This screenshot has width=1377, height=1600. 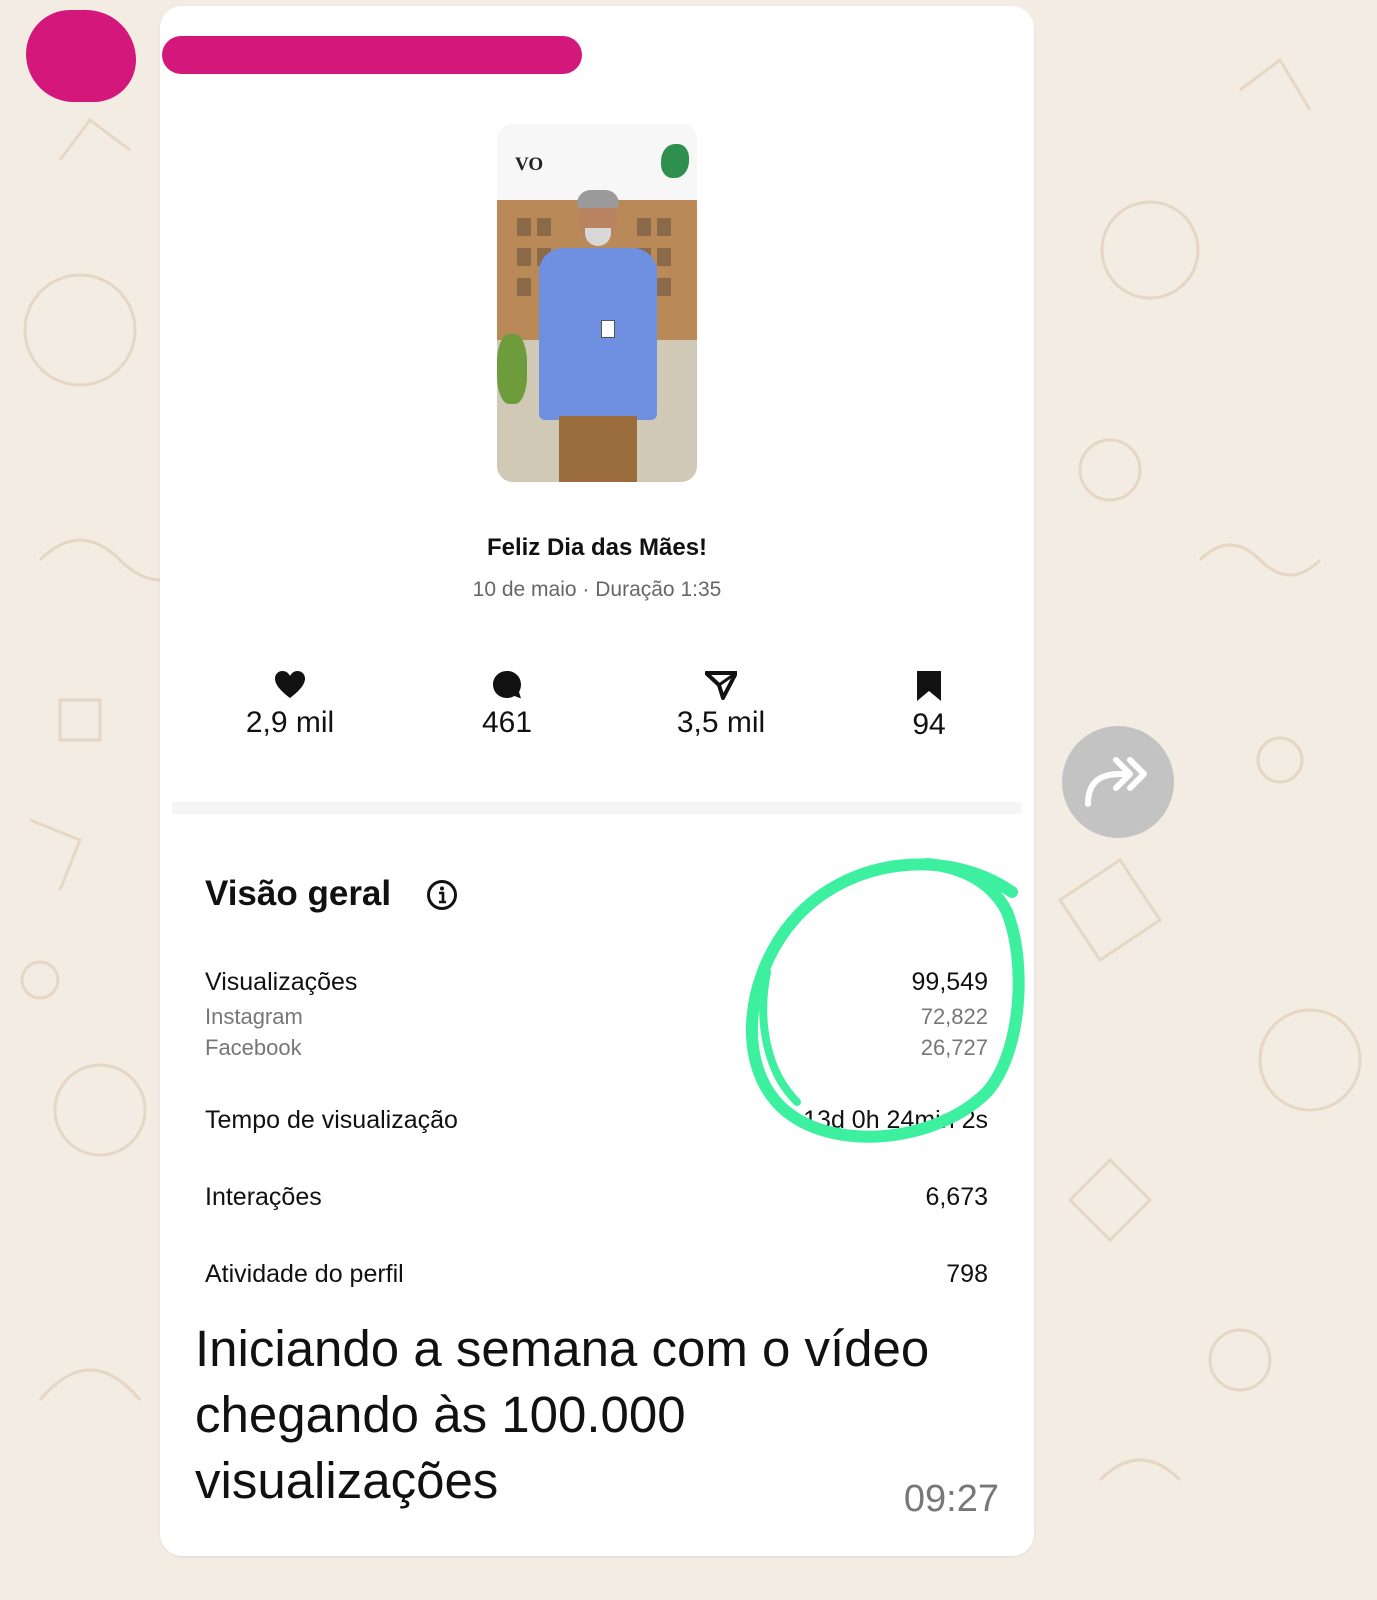 What do you see at coordinates (253, 1047) in the screenshot?
I see `facebook-label: Facebook` at bounding box center [253, 1047].